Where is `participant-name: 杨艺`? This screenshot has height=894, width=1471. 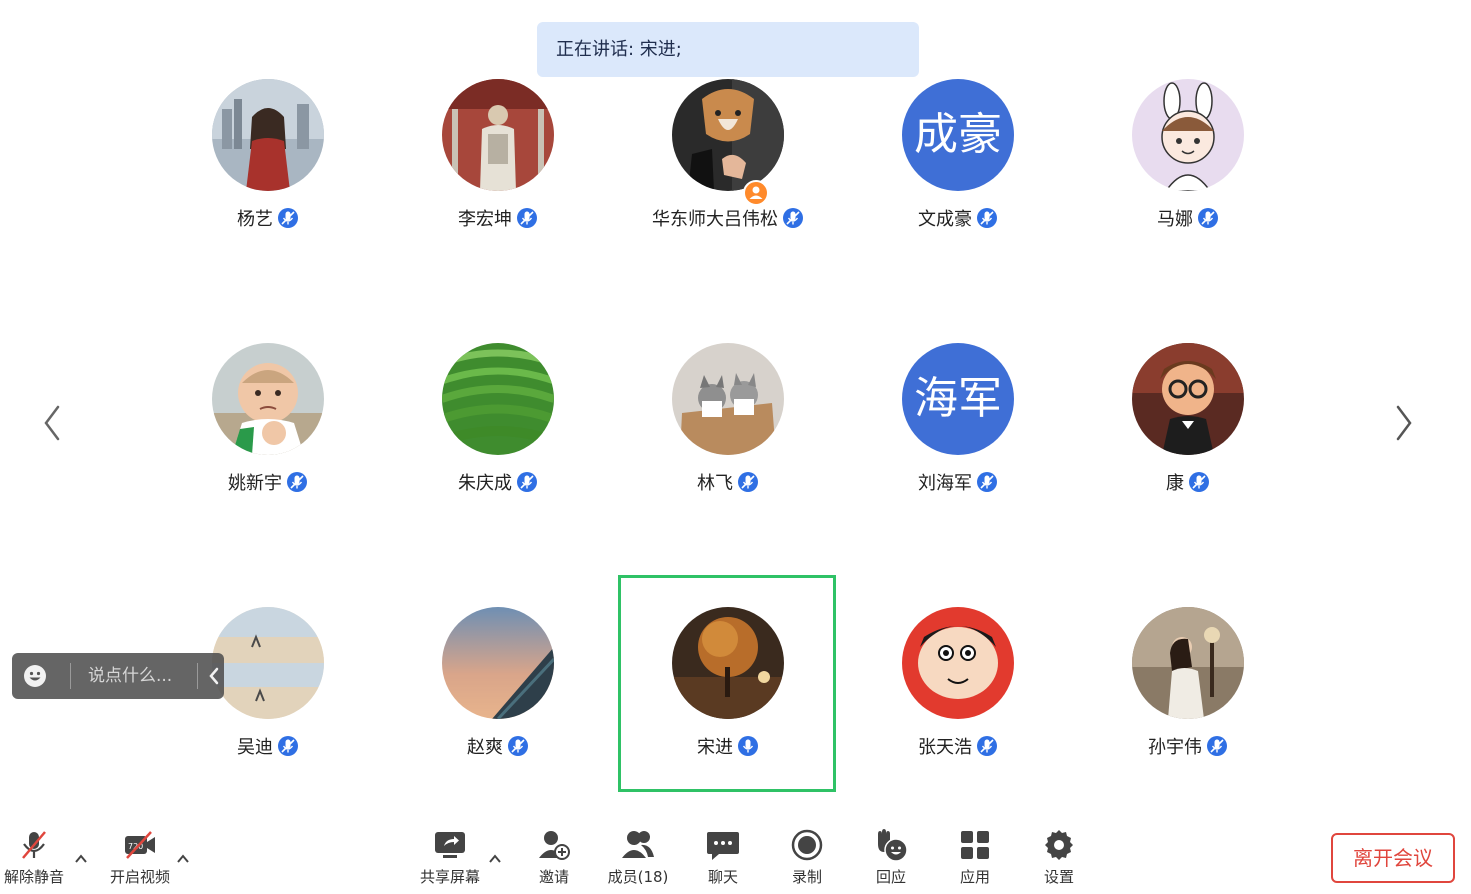
participant-name: 杨艺 is located at coordinates (255, 219).